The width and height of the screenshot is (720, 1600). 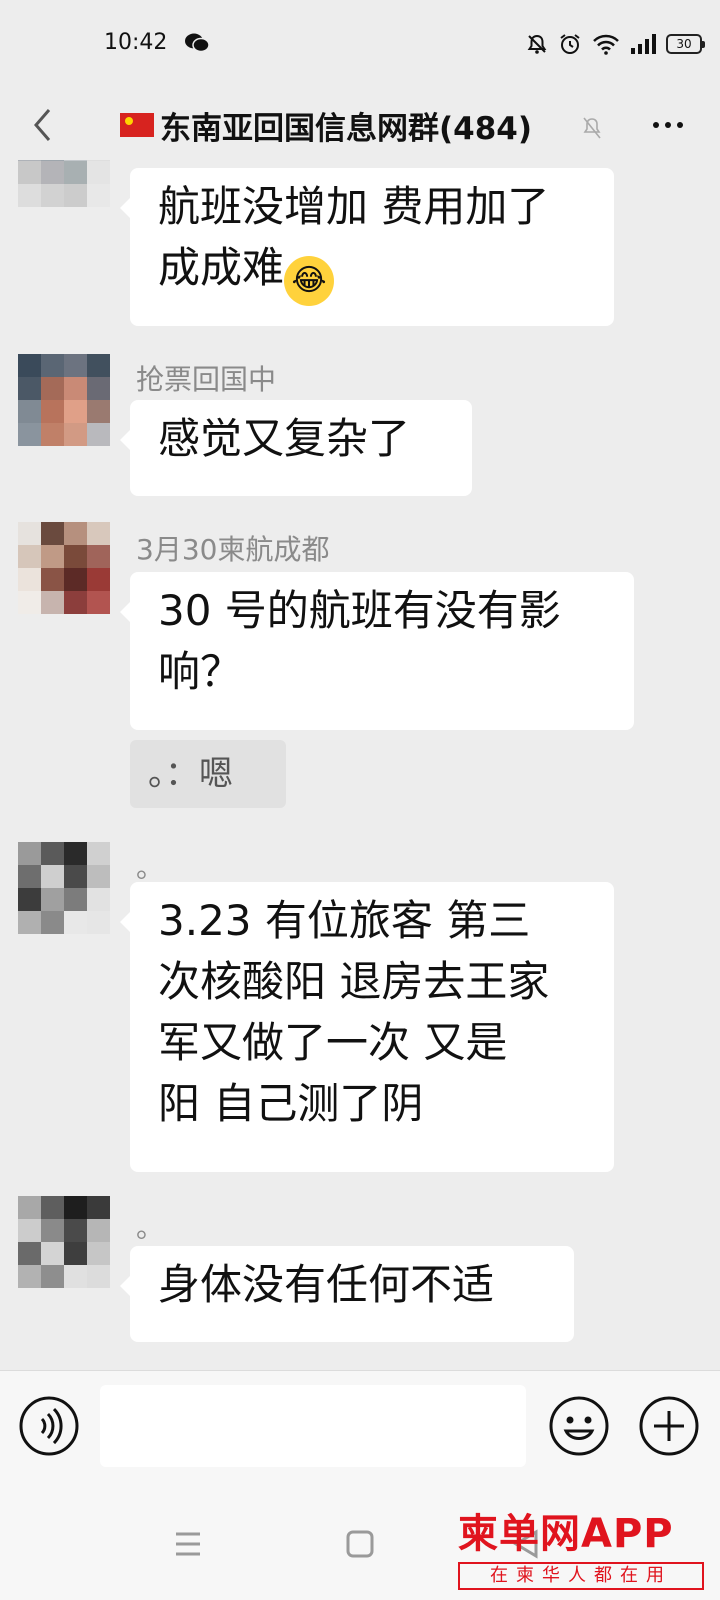 I want to click on message-line: 30 号的航班有没有影, so click(x=359, y=610).